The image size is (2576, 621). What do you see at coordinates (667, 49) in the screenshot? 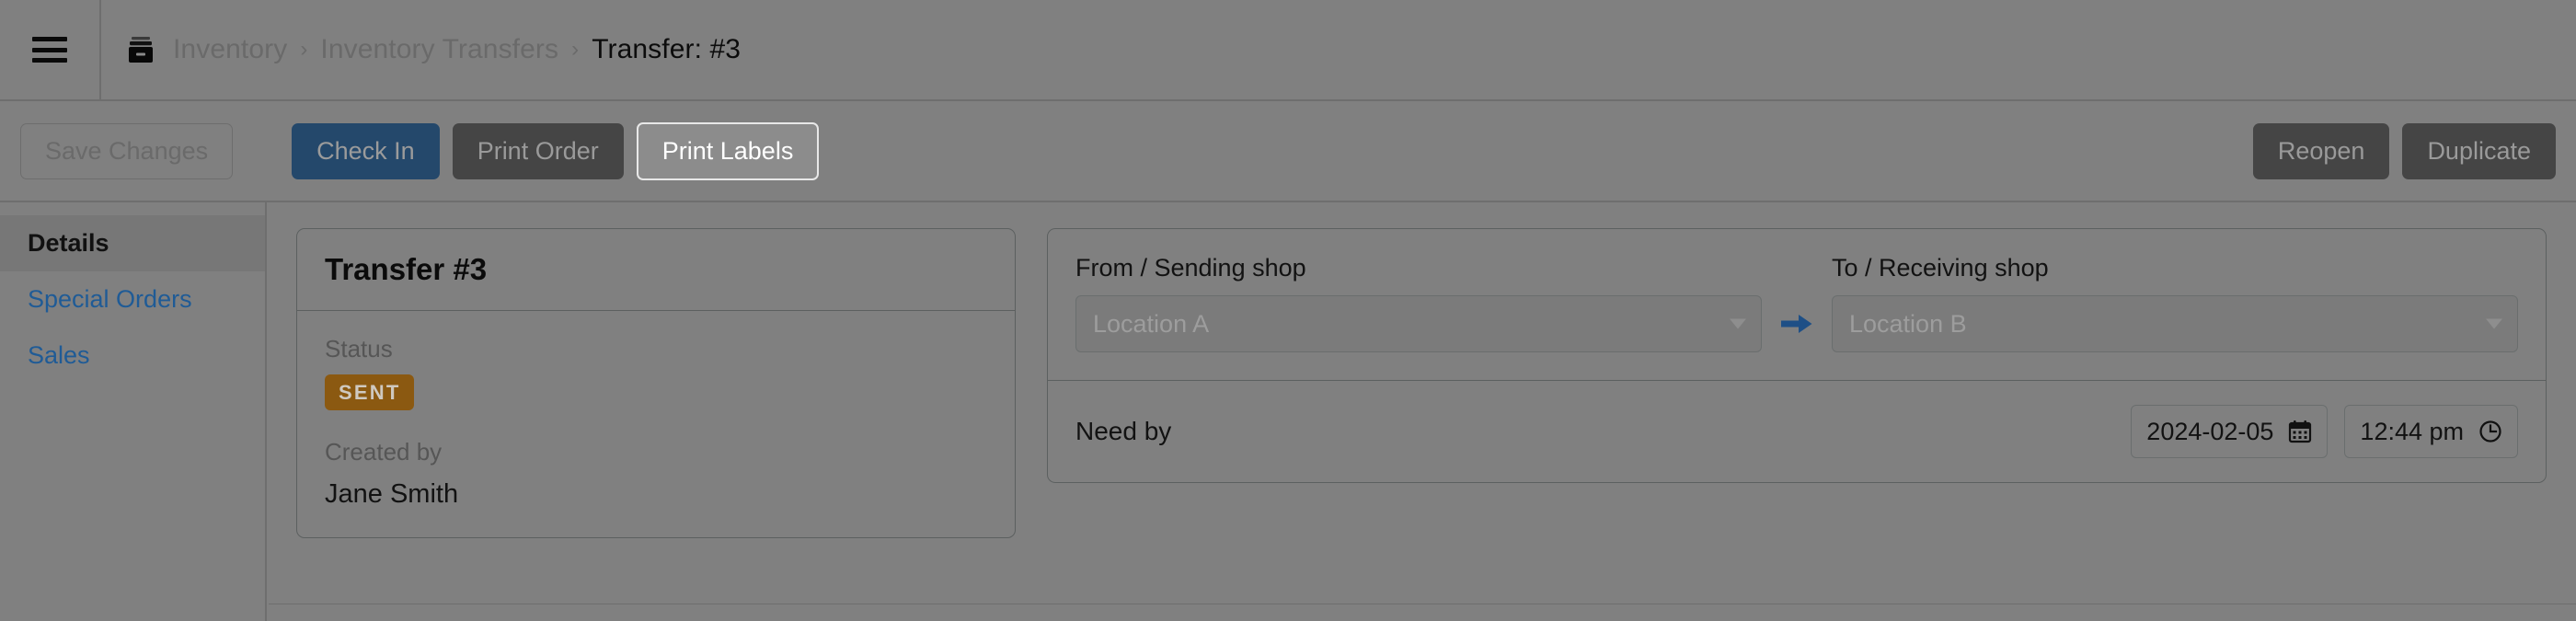
I see `breadcrumb-item-current: Transfer: #3` at bounding box center [667, 49].